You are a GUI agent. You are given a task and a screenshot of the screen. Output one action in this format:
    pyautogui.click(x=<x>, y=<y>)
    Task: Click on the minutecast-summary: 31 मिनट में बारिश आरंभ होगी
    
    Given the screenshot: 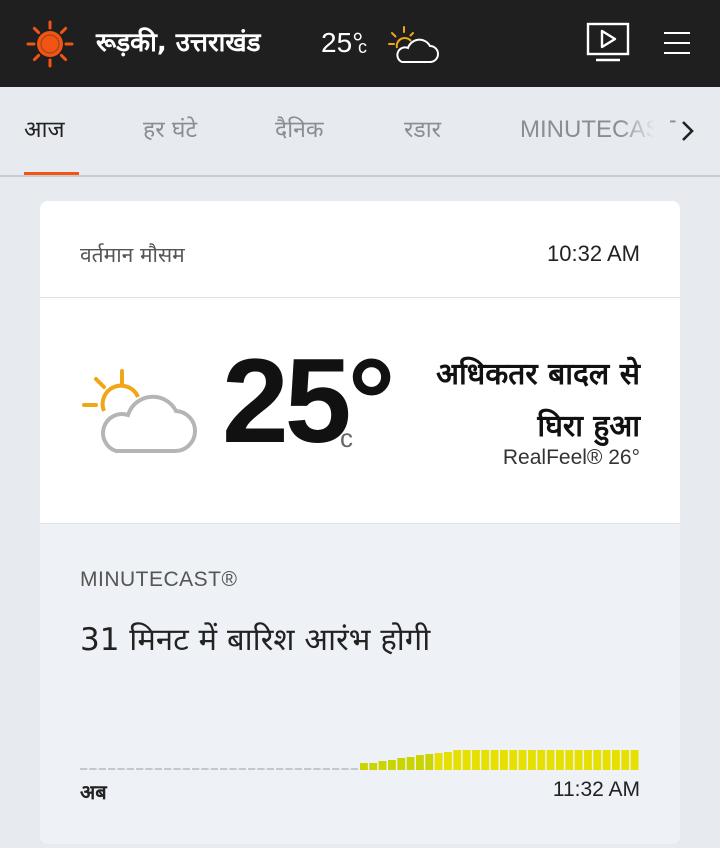 What is the action you would take?
    pyautogui.click(x=255, y=640)
    